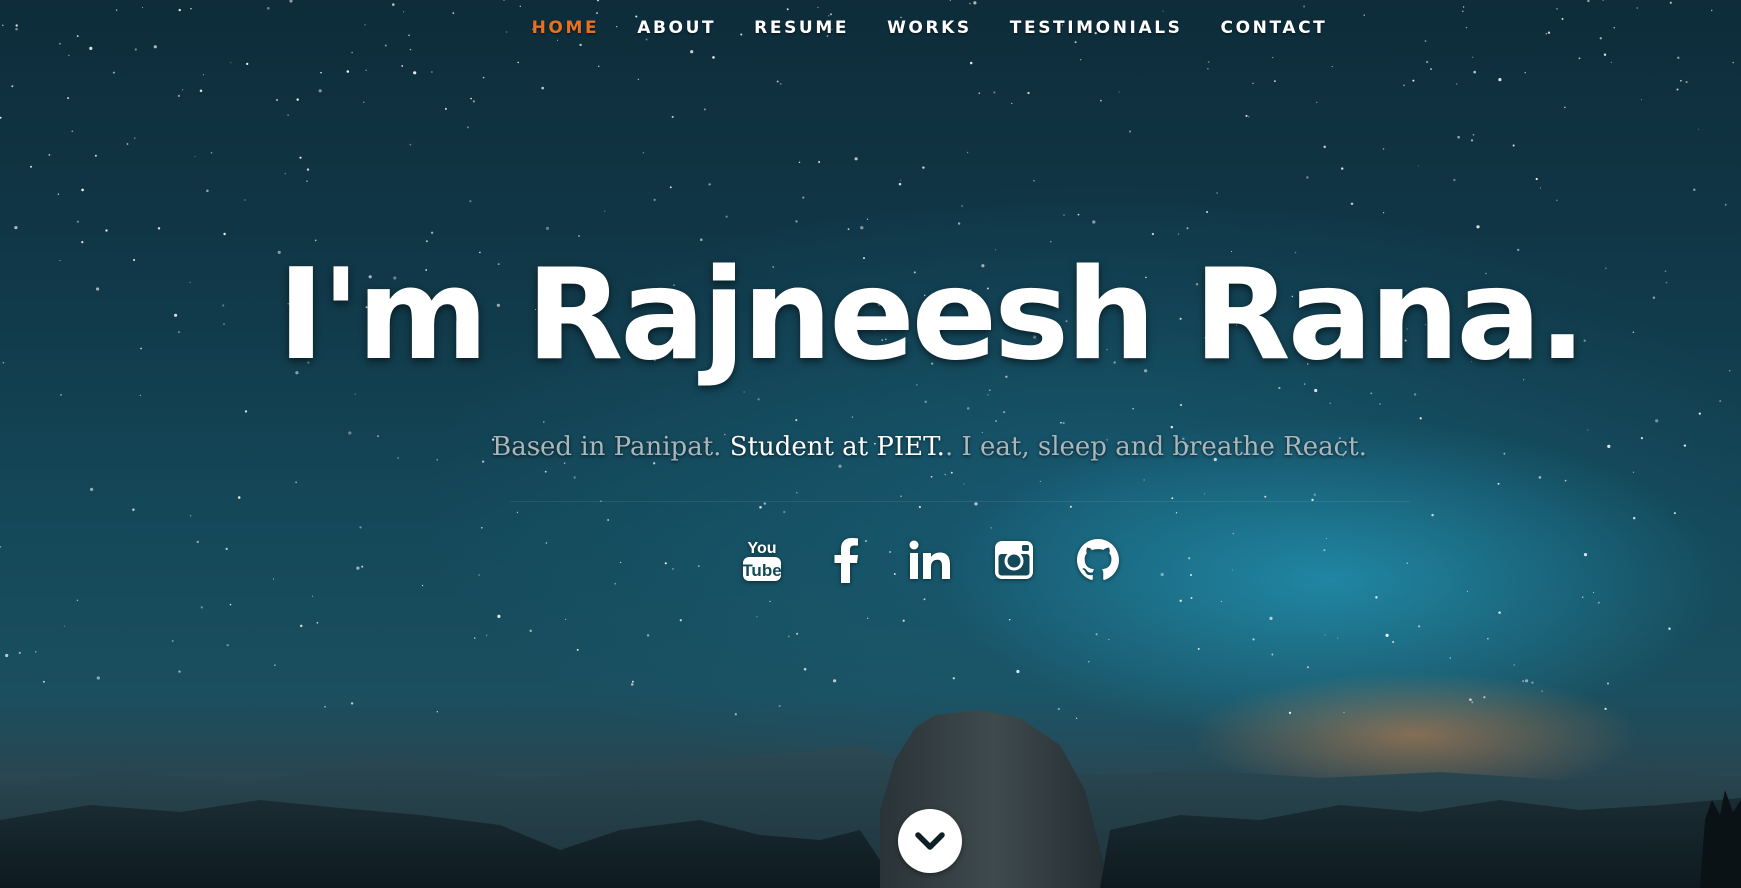  I want to click on tagline-highlight: Student at PIET., so click(837, 447).